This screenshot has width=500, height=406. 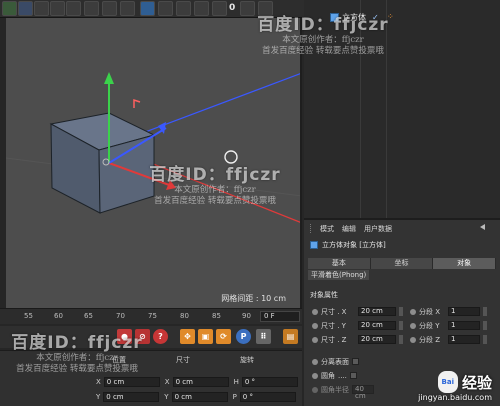 What do you see at coordinates (339, 275) in the screenshot?
I see `tab-phong: 平滑着色(Phong)` at bounding box center [339, 275].